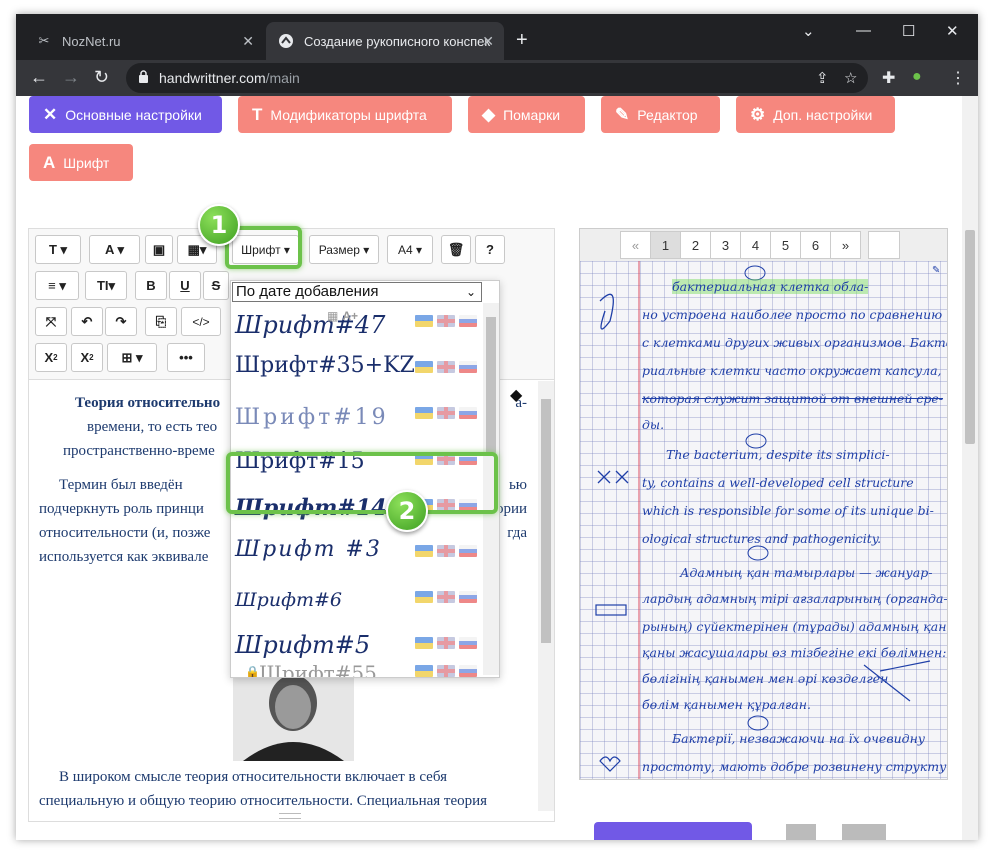 The width and height of the screenshot is (994, 857). Describe the element at coordinates (546, 596) in the screenshot. I see `editor-scrollbar` at that location.